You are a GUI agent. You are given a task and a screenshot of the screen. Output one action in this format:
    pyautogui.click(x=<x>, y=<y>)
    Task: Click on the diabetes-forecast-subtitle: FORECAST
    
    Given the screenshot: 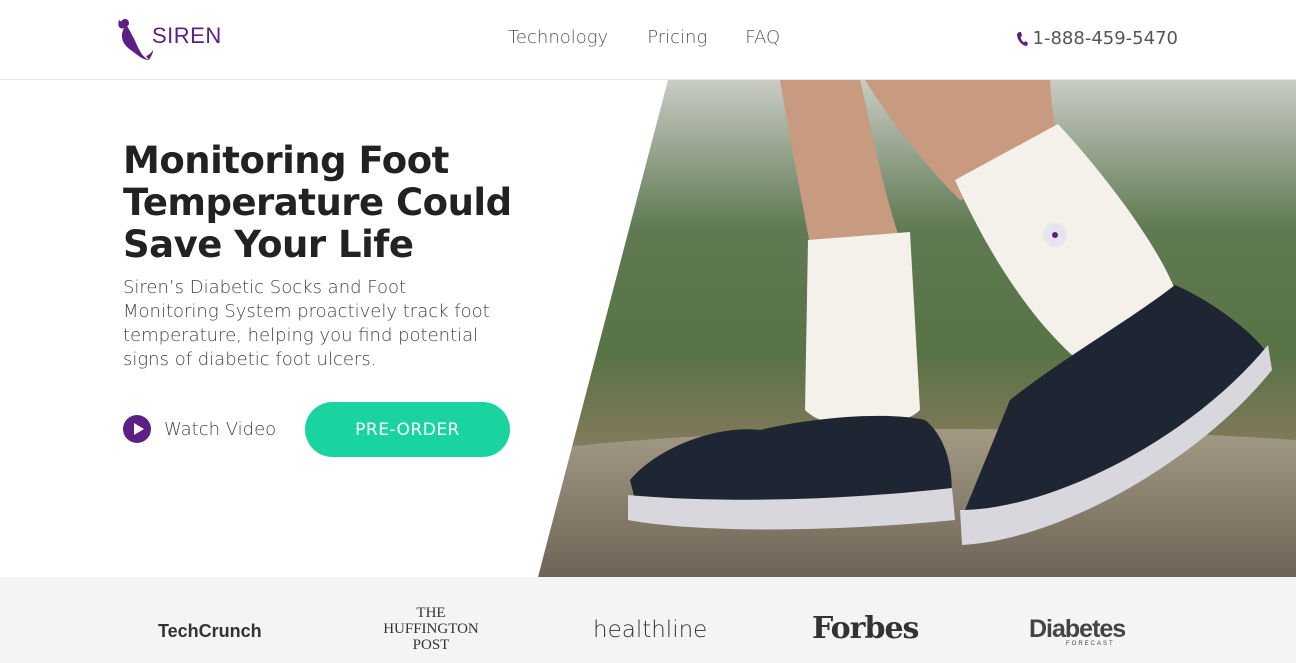 What is the action you would take?
    pyautogui.click(x=1090, y=644)
    